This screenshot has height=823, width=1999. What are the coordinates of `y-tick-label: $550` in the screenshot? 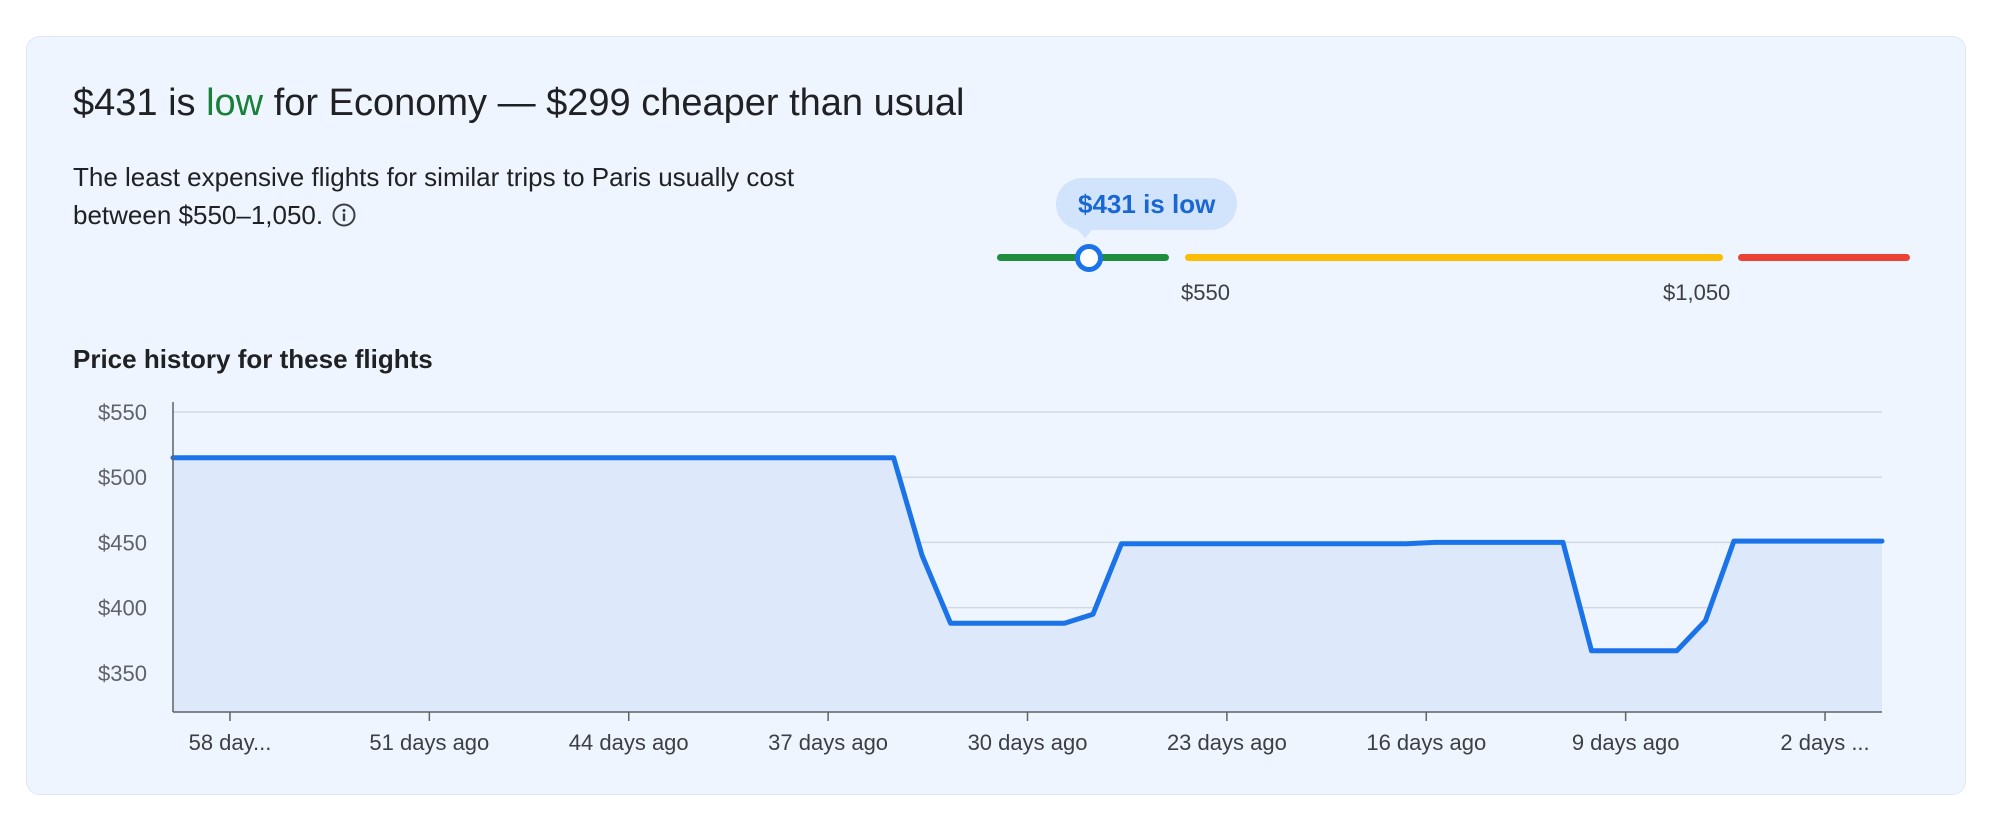 It's located at (122, 412).